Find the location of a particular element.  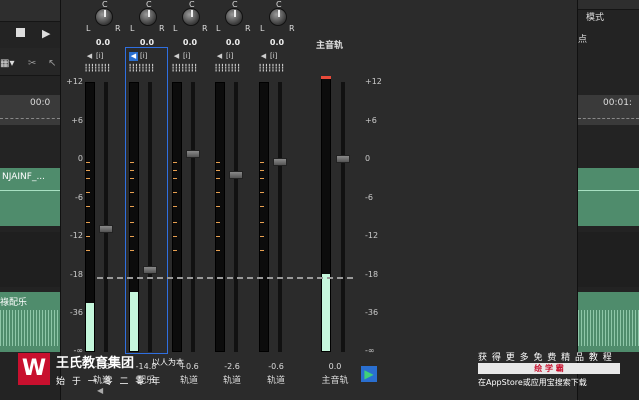

output-button-icon: ▶ is located at coordinates (369, 374).